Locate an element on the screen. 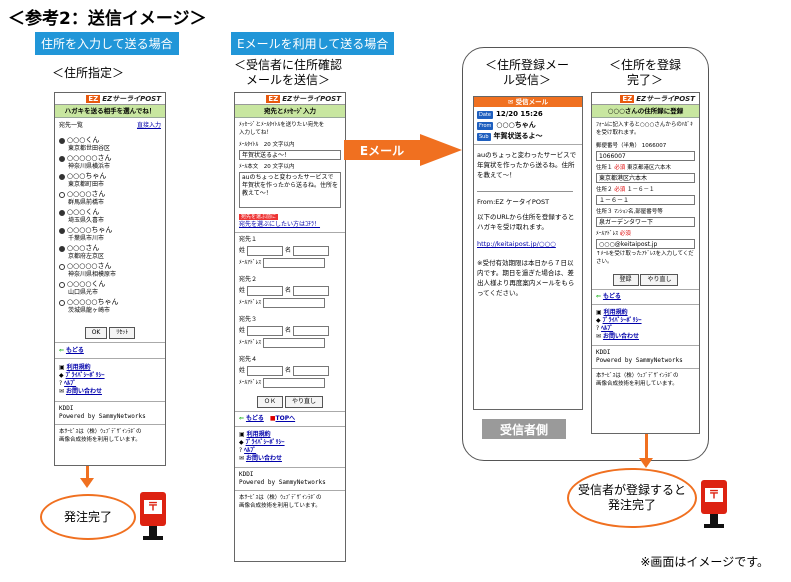 The width and height of the screenshot is (791, 582). recipient-name: ○○○○ちゃん is located at coordinates (90, 230).